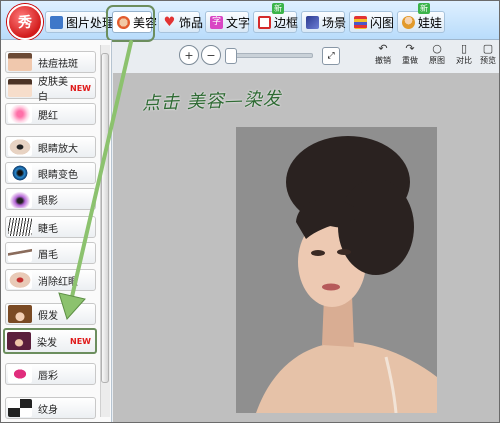 The width and height of the screenshot is (500, 423). I want to click on sidebar-item-label: 眼睛变色, so click(58, 175).